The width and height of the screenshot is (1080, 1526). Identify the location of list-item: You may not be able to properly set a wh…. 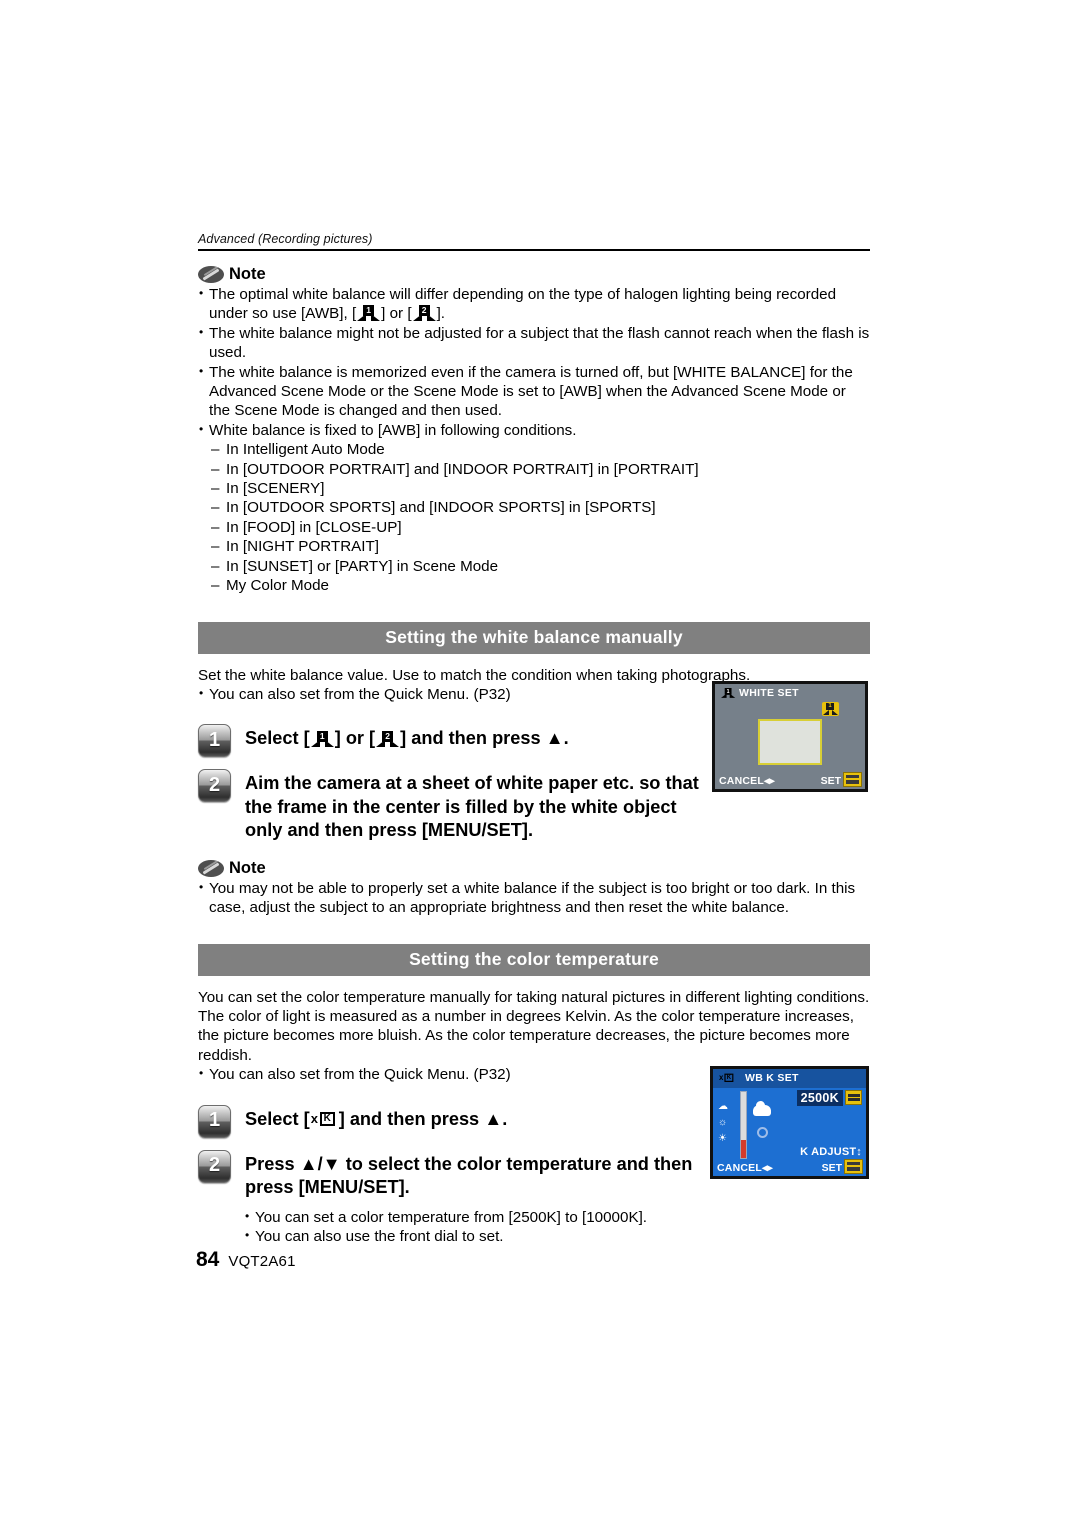
(534, 898).